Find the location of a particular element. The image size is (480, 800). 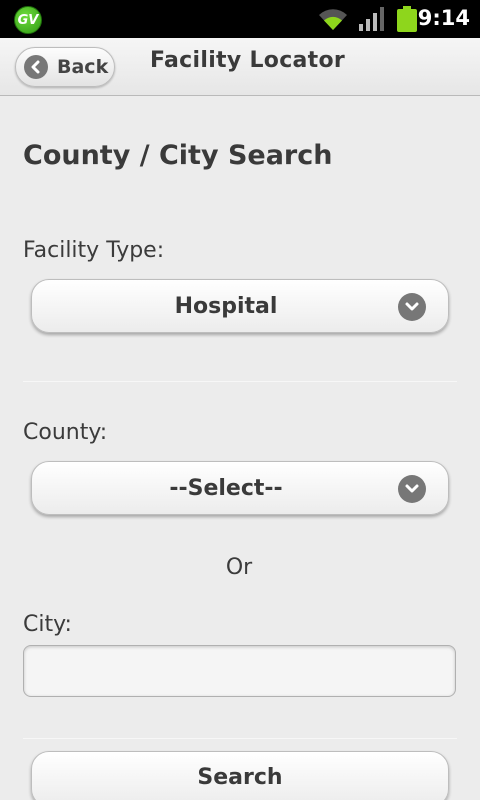

page-title: Facility Locator is located at coordinates (248, 60).